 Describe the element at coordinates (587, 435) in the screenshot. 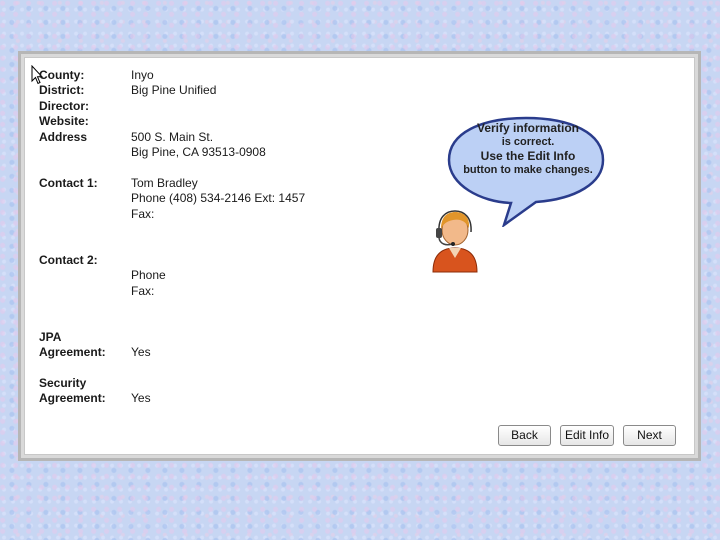

I see `edit-info-button: Edit Info` at that location.